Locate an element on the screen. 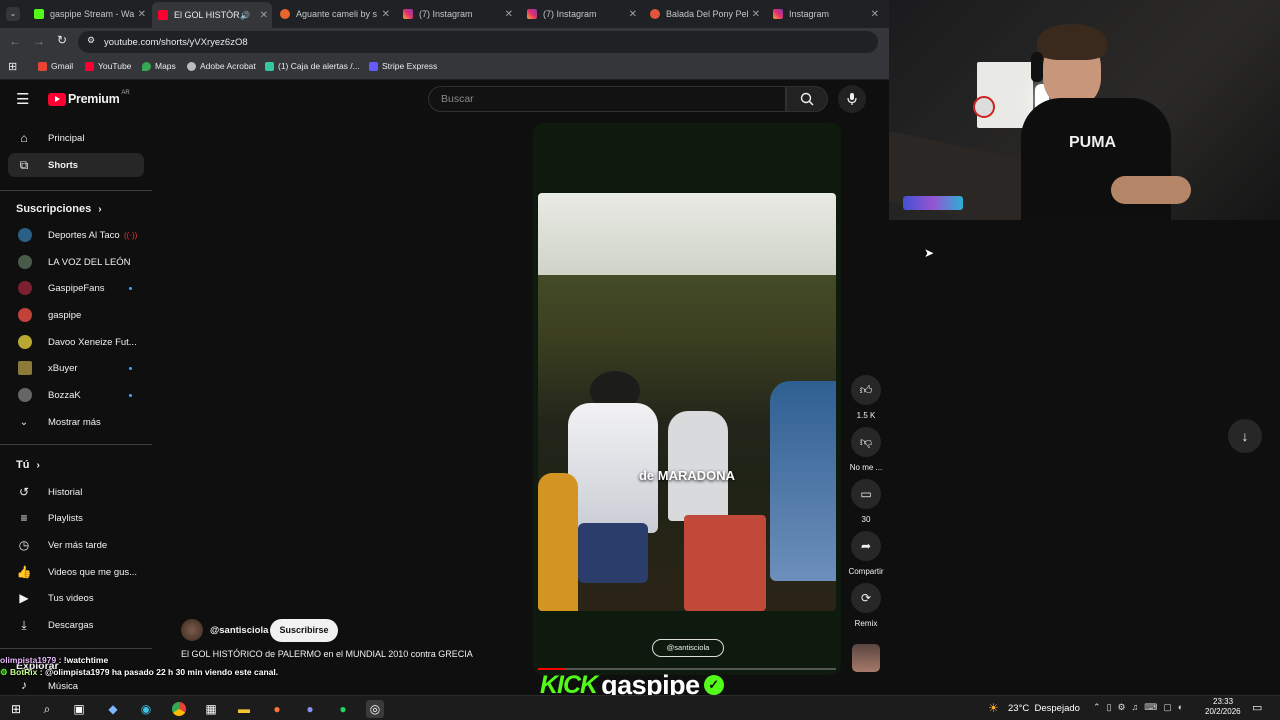  sound-thumbnail is located at coordinates (866, 658).